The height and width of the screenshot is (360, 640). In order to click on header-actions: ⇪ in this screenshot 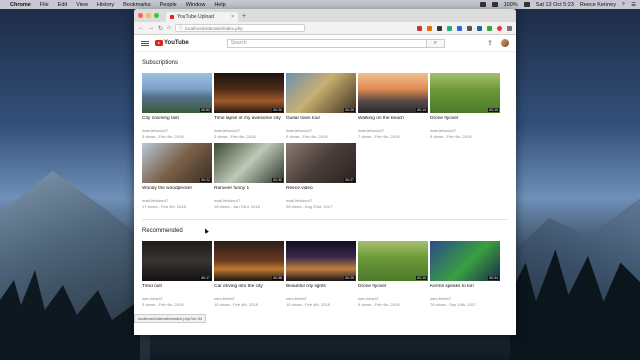, I will do `click(498, 43)`.